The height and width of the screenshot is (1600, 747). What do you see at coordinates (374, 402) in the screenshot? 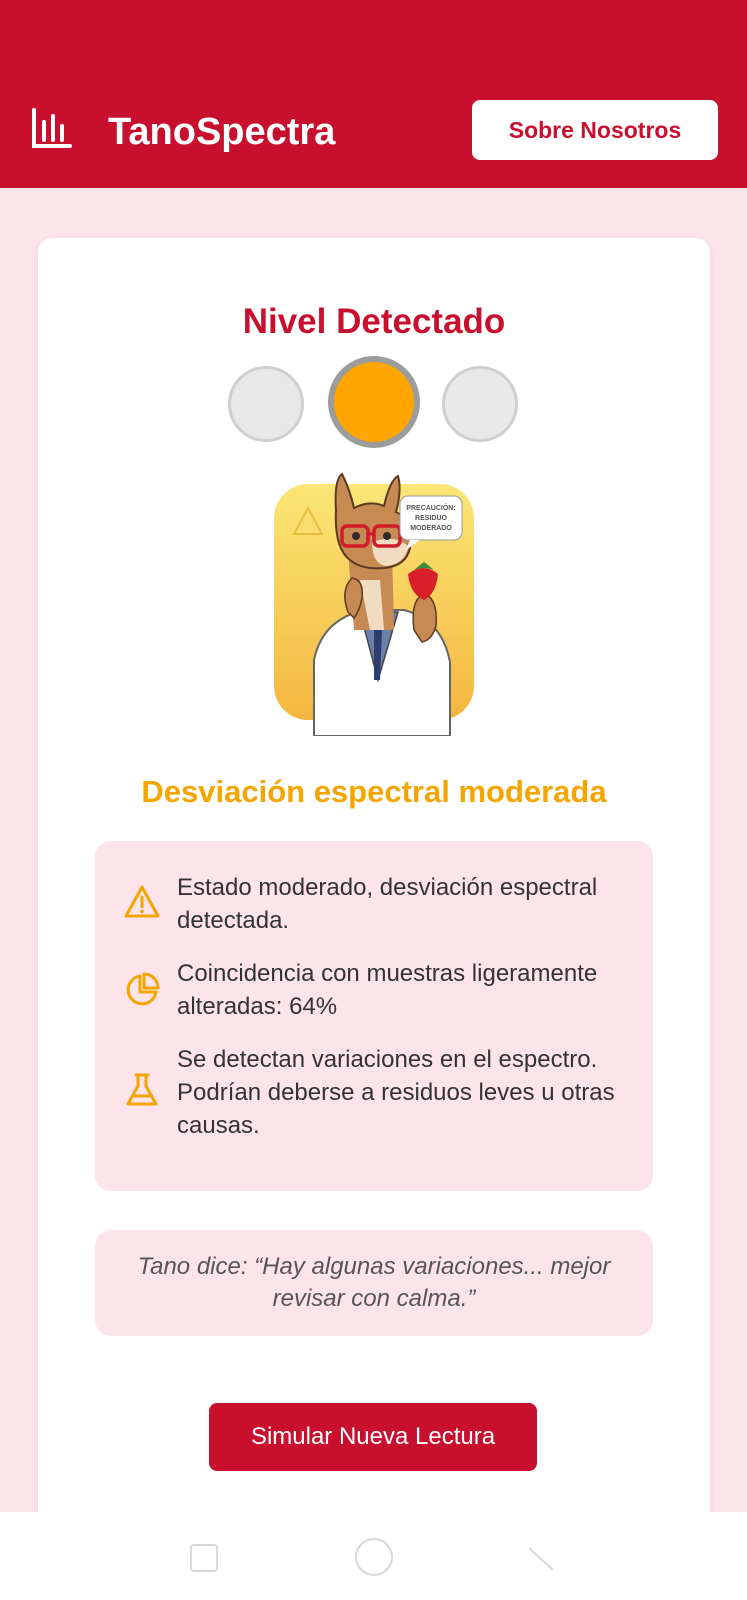
I see `level-light-moderate-active` at bounding box center [374, 402].